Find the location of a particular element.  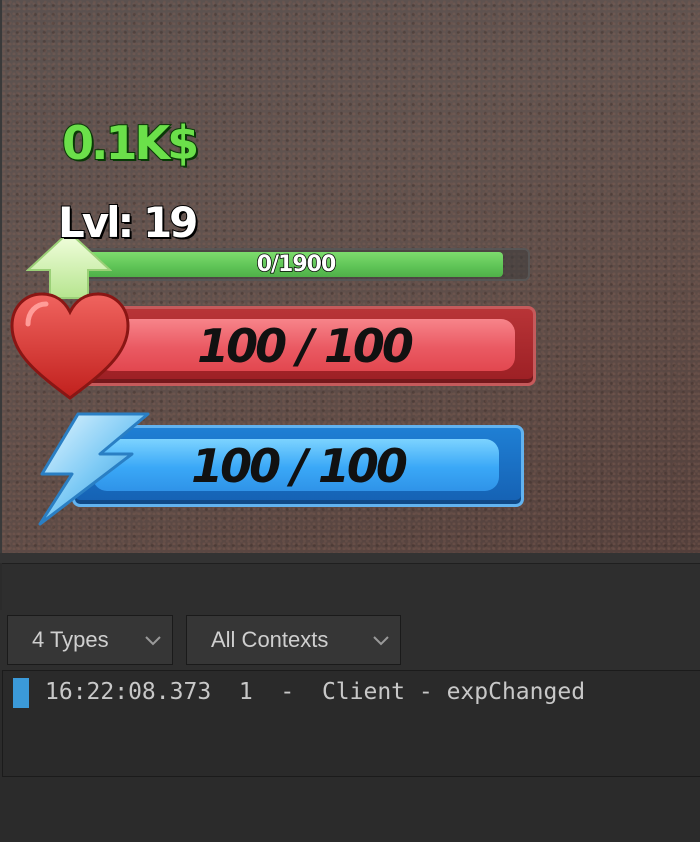

output-filter-row: 4 Types All Contexts is located at coordinates (350, 640).